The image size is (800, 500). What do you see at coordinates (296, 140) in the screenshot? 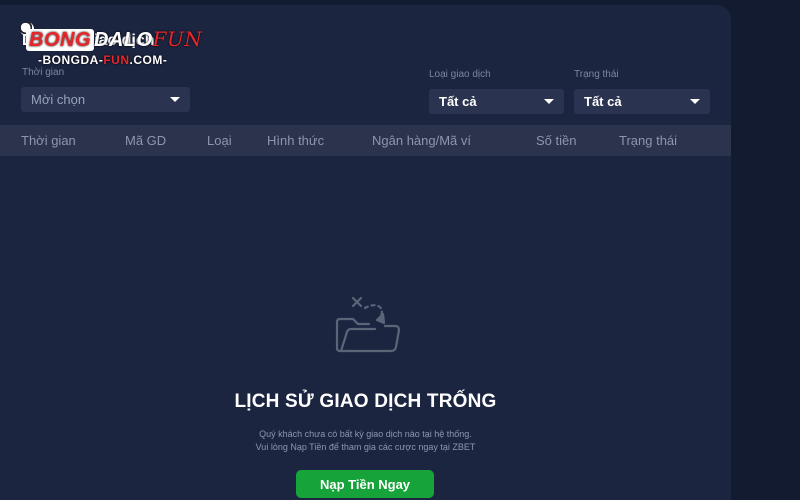
I see `column-header-method: Hình thức` at bounding box center [296, 140].